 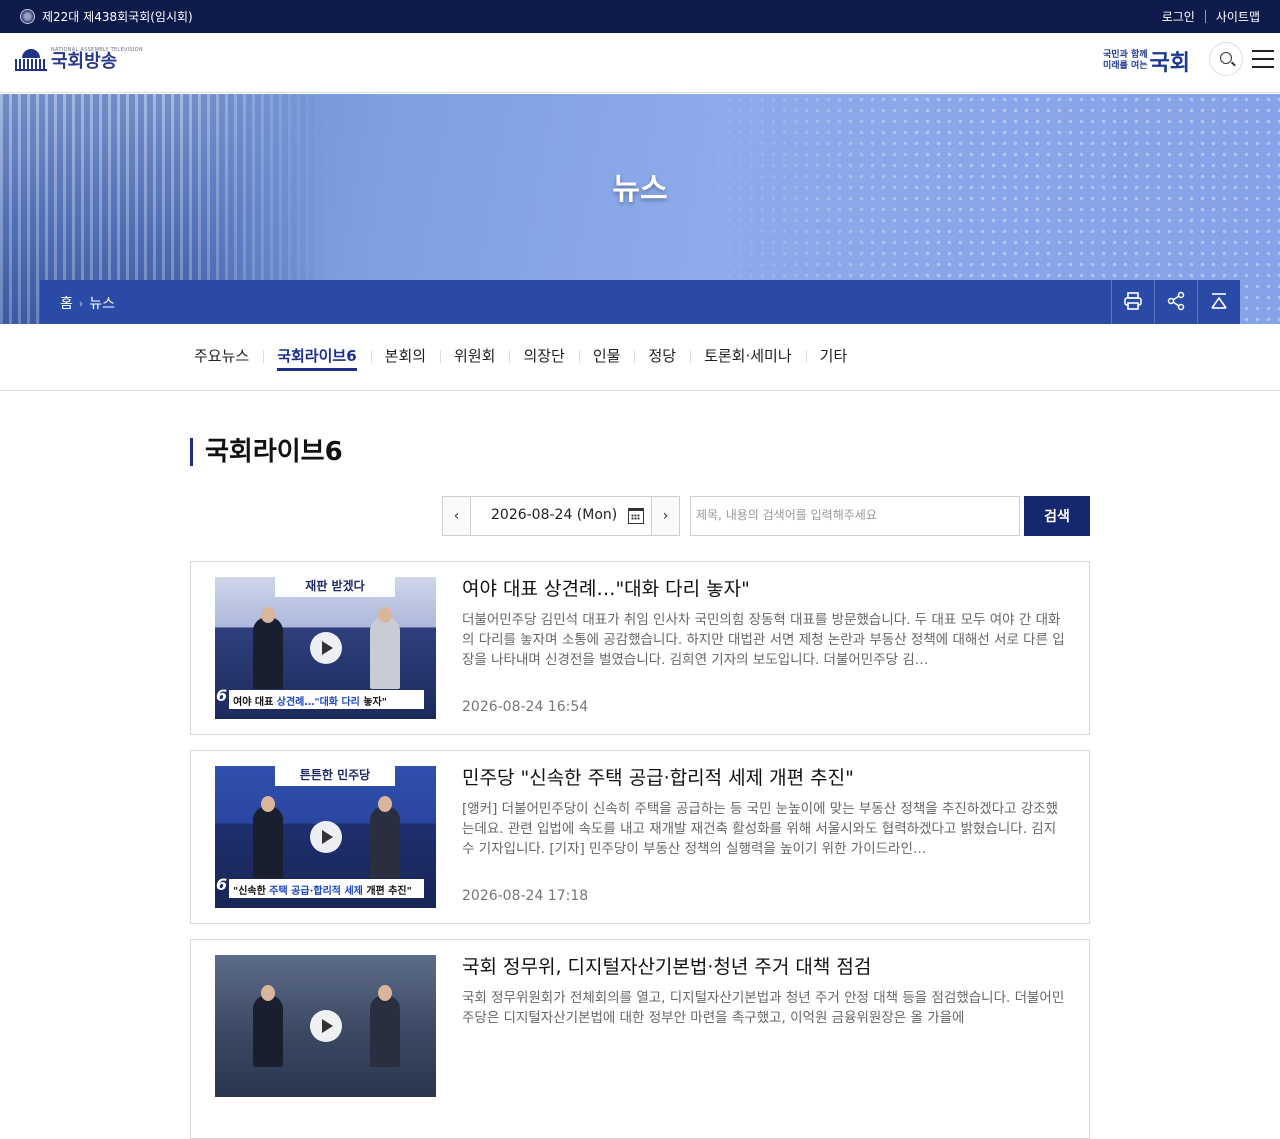 I want to click on tab-label: 인물, so click(x=606, y=356).